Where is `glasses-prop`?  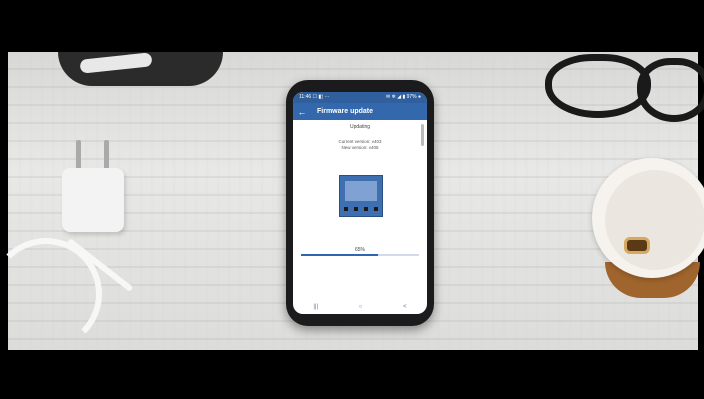 glasses-prop is located at coordinates (624, 88).